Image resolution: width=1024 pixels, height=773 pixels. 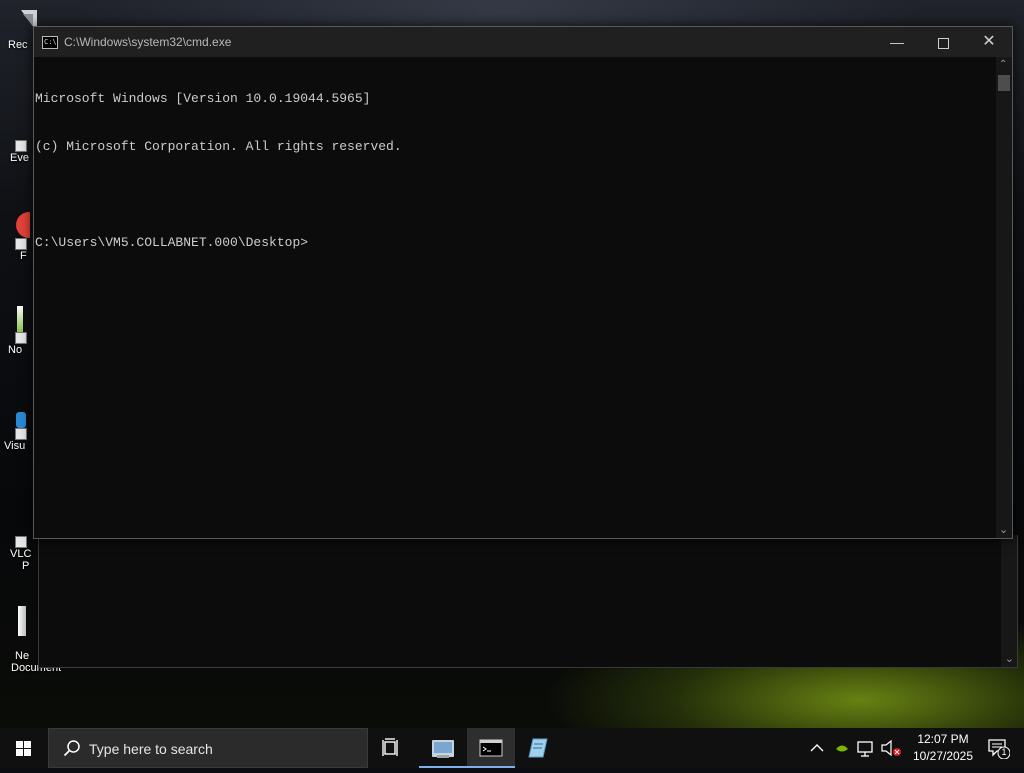 I want to click on notepad-plus-icon, so click(x=20, y=319).